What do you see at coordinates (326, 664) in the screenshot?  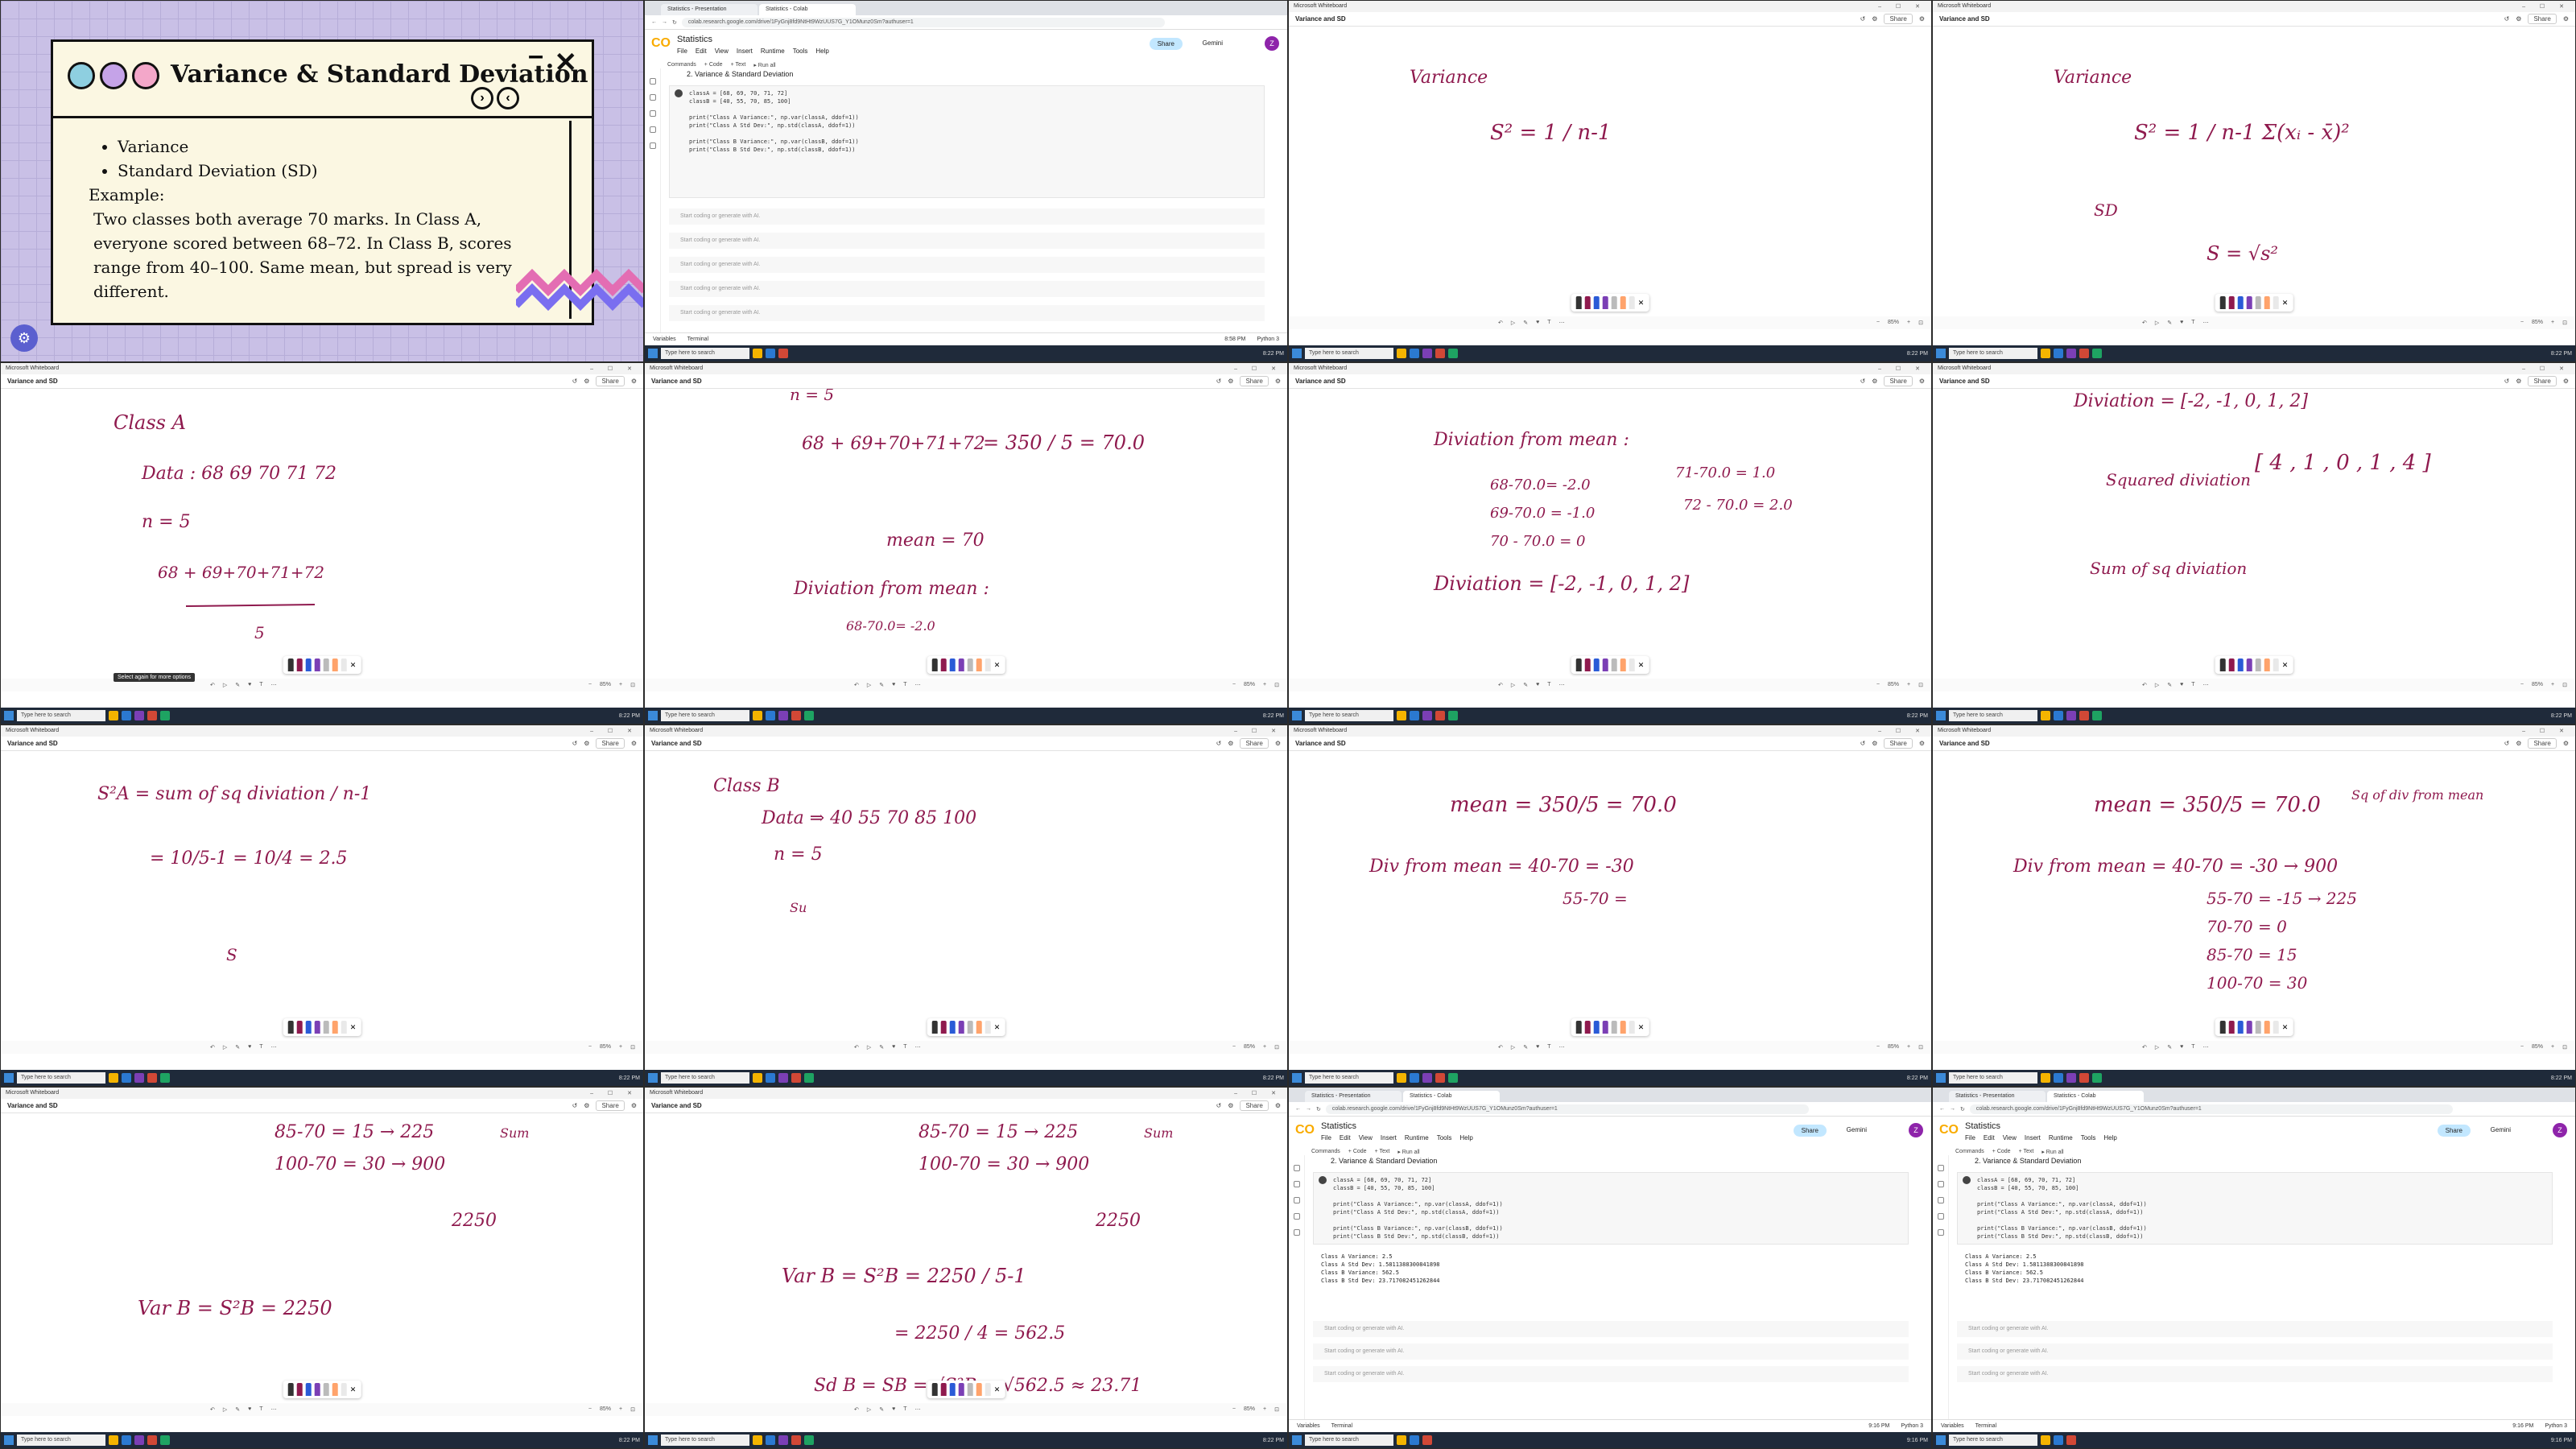 I see `eraser` at bounding box center [326, 664].